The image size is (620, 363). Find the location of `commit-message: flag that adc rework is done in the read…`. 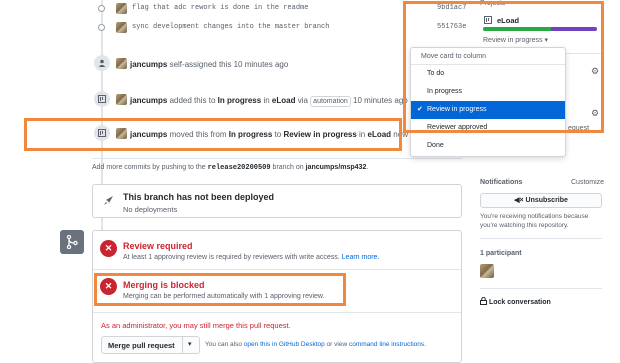

commit-message: flag that adc rework is done in the read… is located at coordinates (220, 8).